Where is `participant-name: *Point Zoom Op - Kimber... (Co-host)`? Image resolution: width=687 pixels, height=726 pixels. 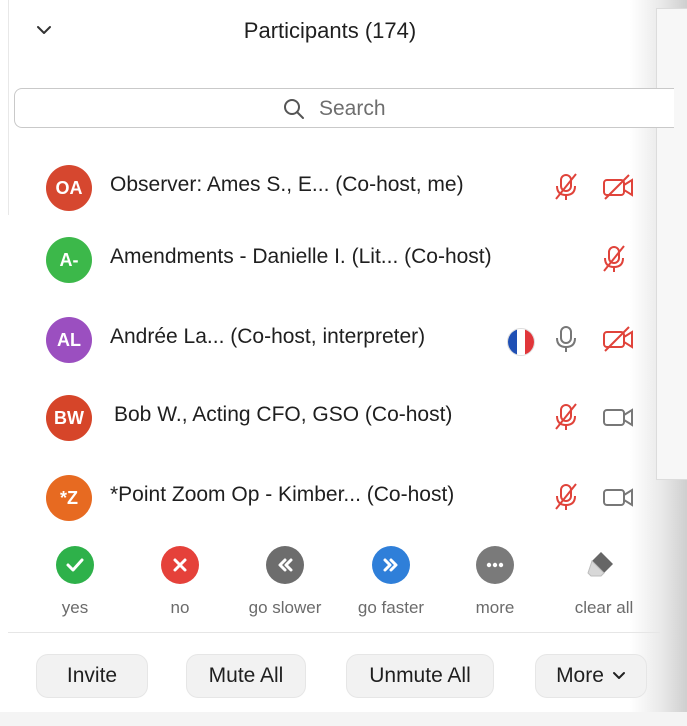 participant-name: *Point Zoom Op - Kimber... (Co-host) is located at coordinates (282, 494).